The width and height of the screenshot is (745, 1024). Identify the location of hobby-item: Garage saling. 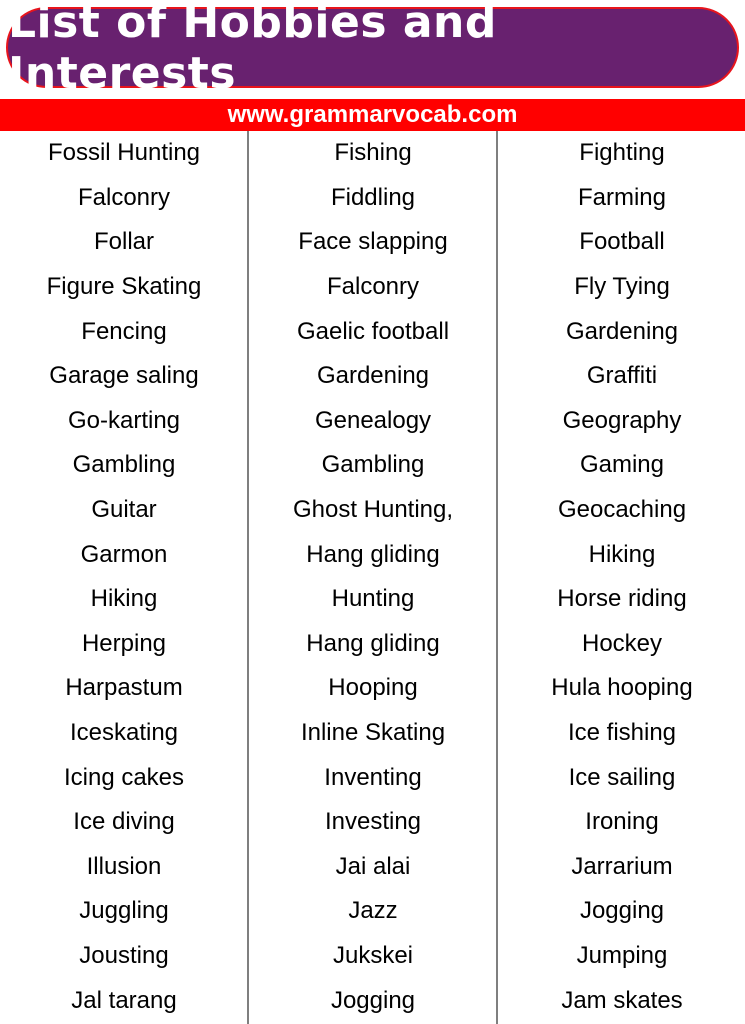
(124, 376).